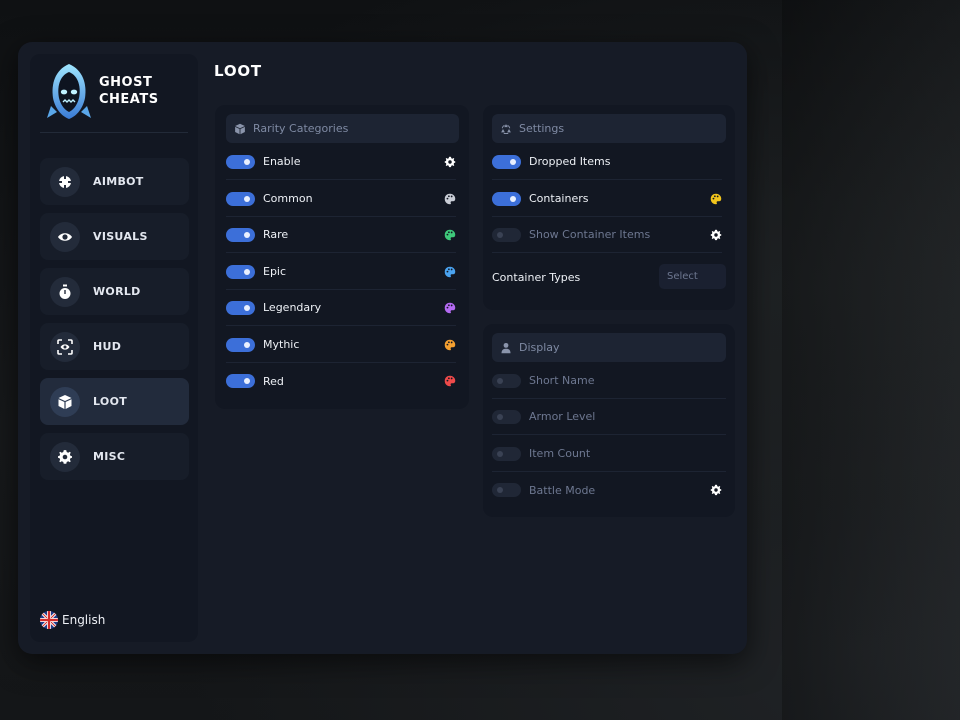 Image resolution: width=960 pixels, height=720 pixels. Describe the element at coordinates (609, 417) in the screenshot. I see `display-row-armor-level: Armor Level` at that location.